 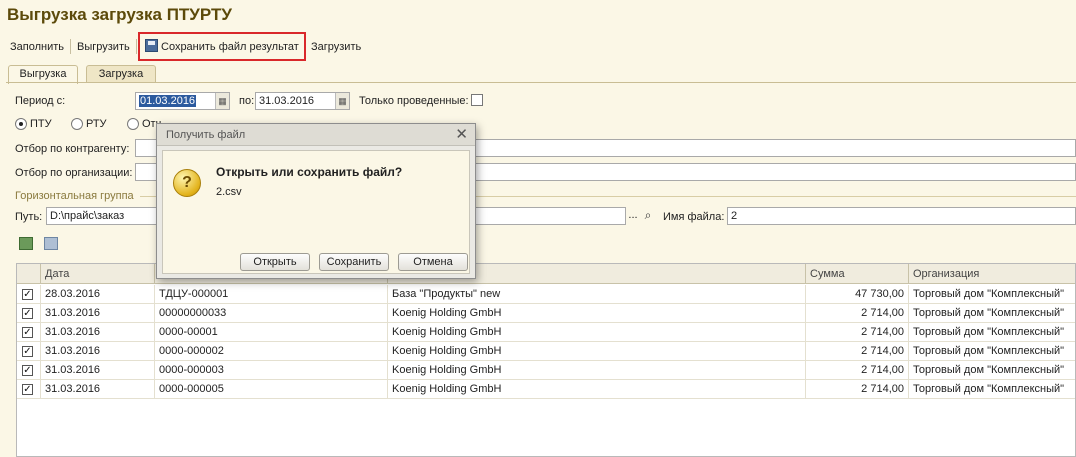 I want to click on save-button: Сохранить, so click(x=354, y=262).